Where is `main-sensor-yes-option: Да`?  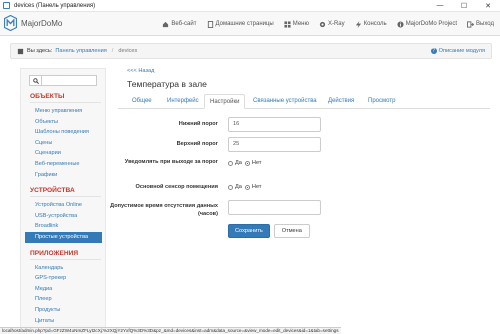
main-sensor-yes-option: Да is located at coordinates (235, 187).